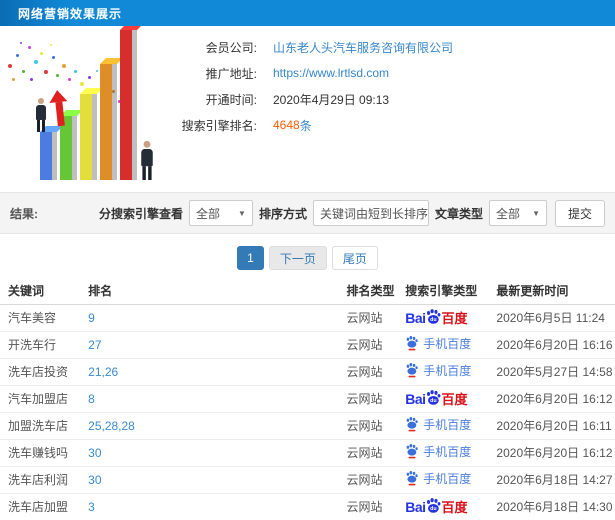  What do you see at coordinates (554, 426) in the screenshot?
I see `updated-time-cell: 2020年6月20日 16:11` at bounding box center [554, 426].